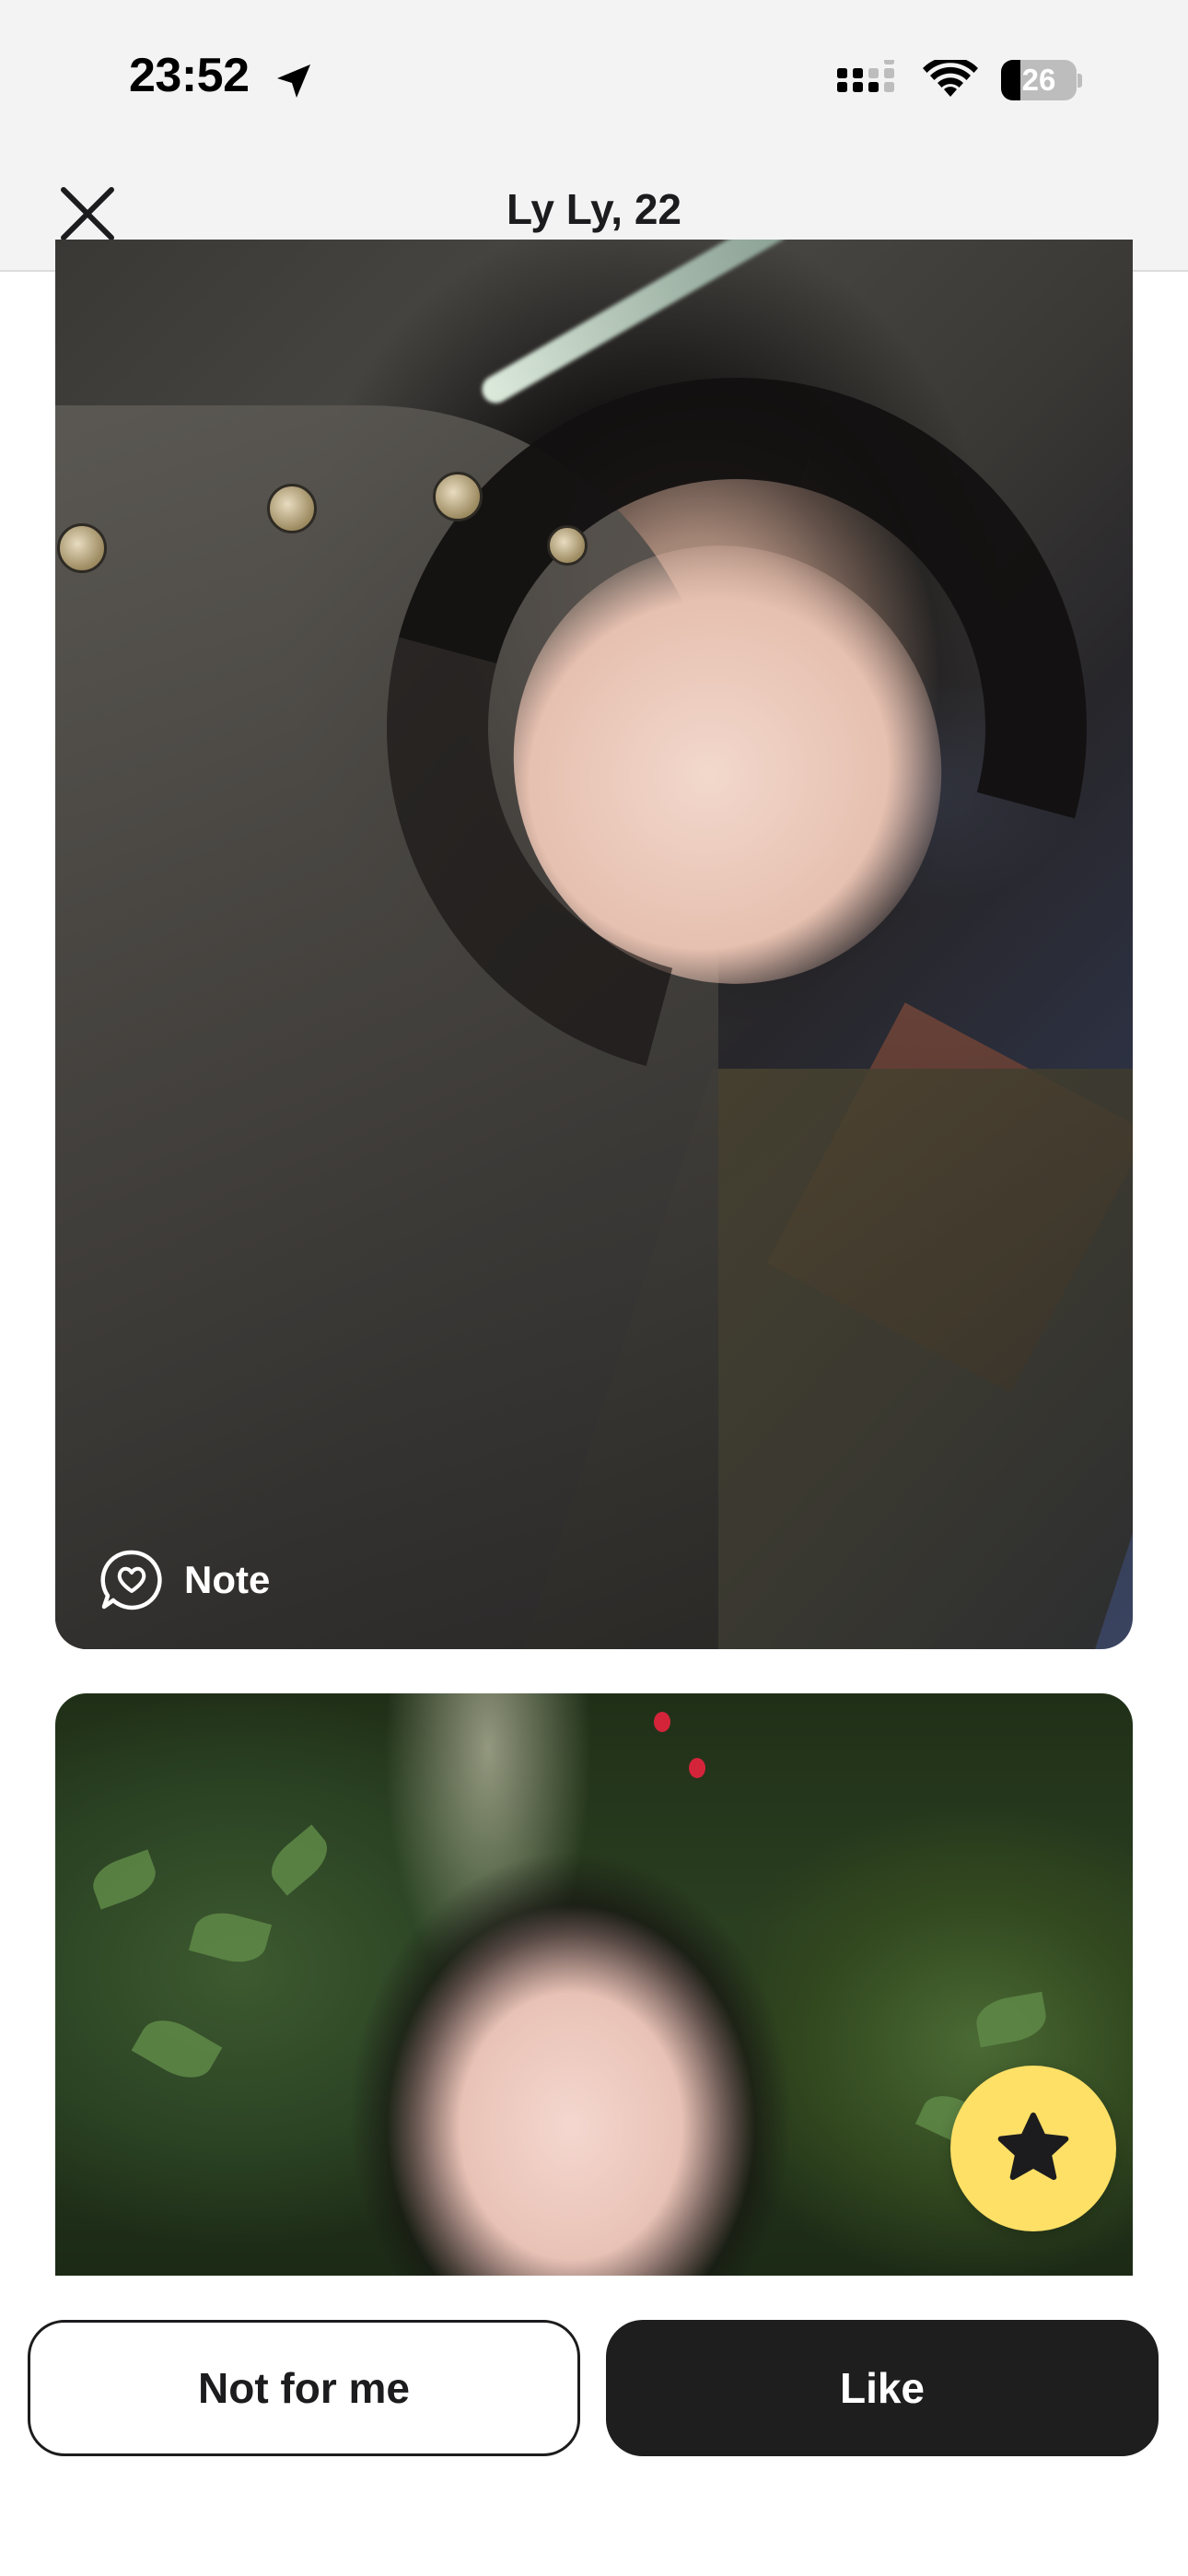 Image resolution: width=1188 pixels, height=2576 pixels. I want to click on battery-level: 26, so click(1038, 80).